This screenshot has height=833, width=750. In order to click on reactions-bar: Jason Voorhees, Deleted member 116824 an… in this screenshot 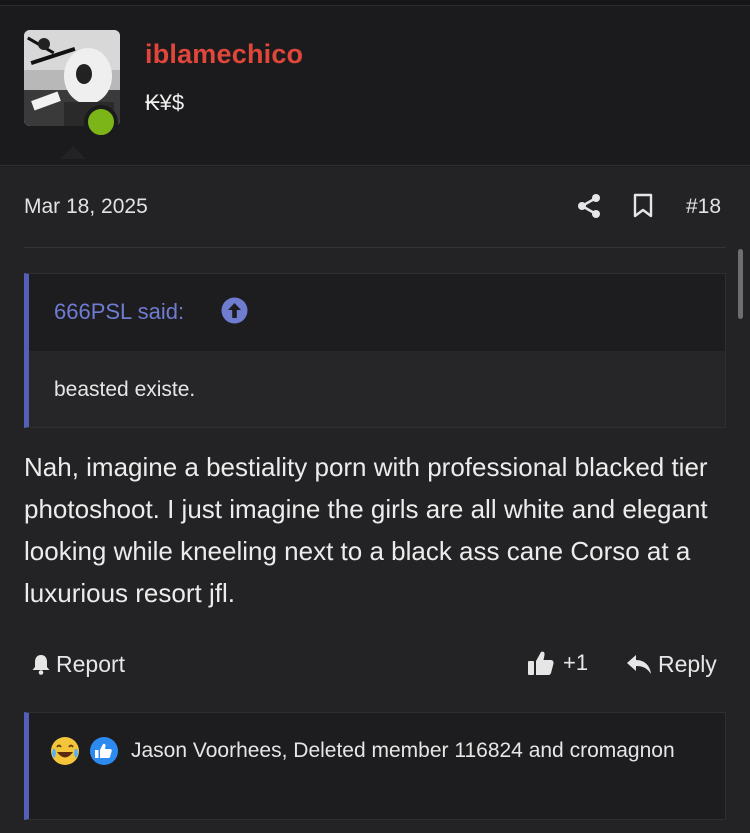, I will do `click(375, 766)`.